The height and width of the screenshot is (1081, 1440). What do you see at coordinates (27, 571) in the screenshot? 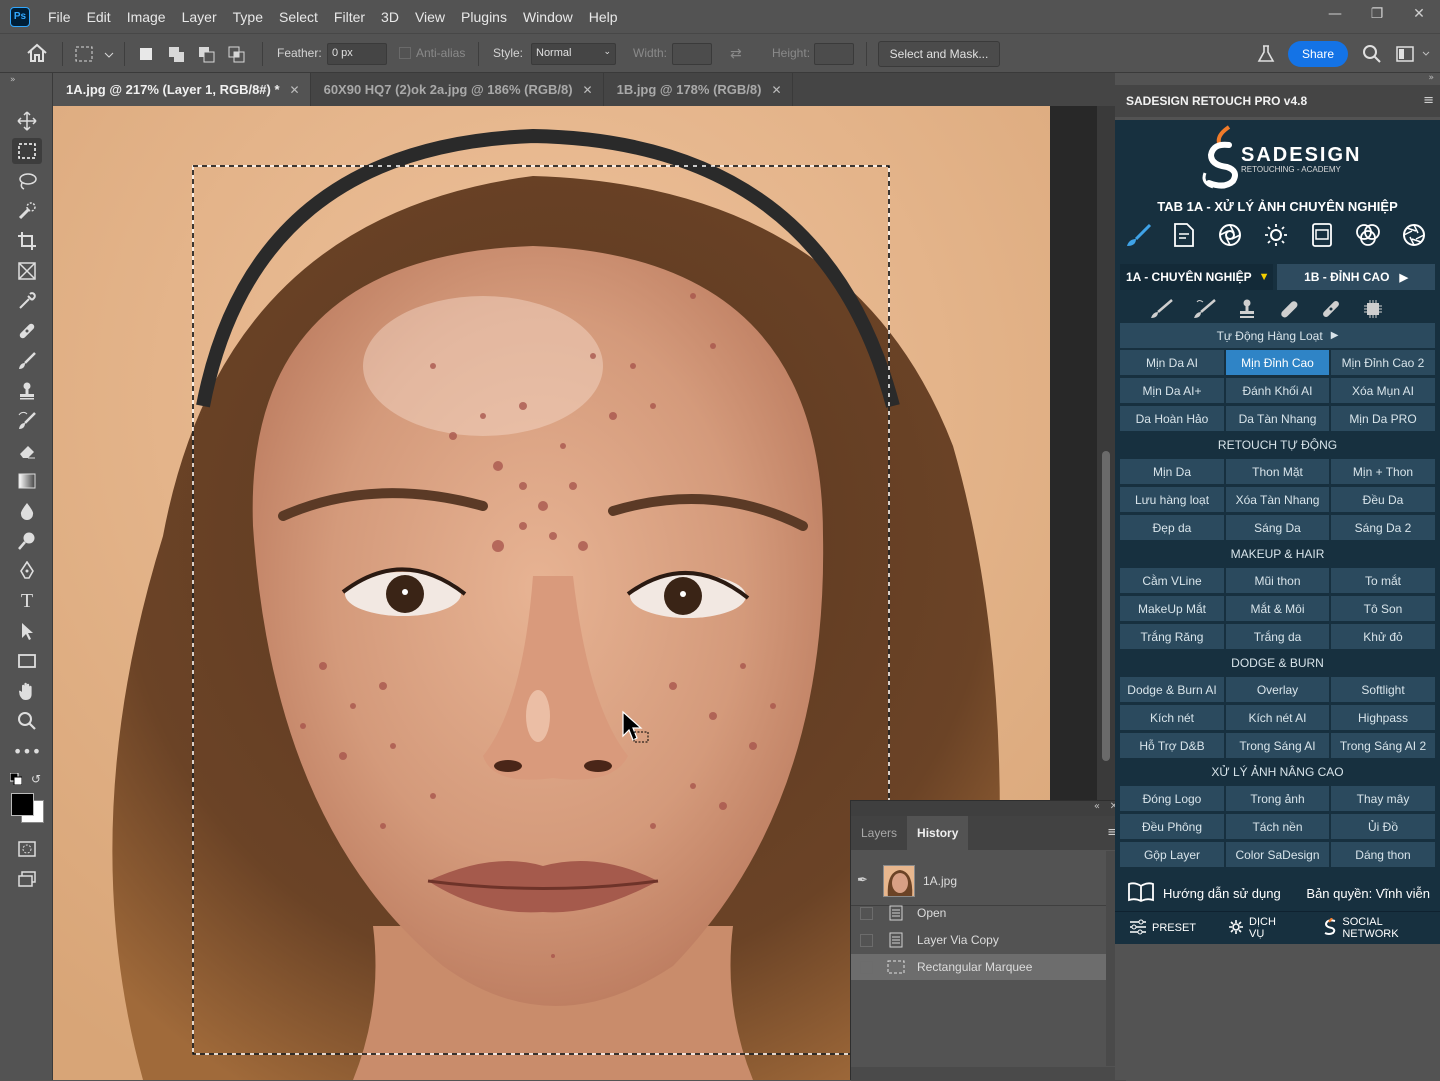
I see `pen-tool-icon` at bounding box center [27, 571].